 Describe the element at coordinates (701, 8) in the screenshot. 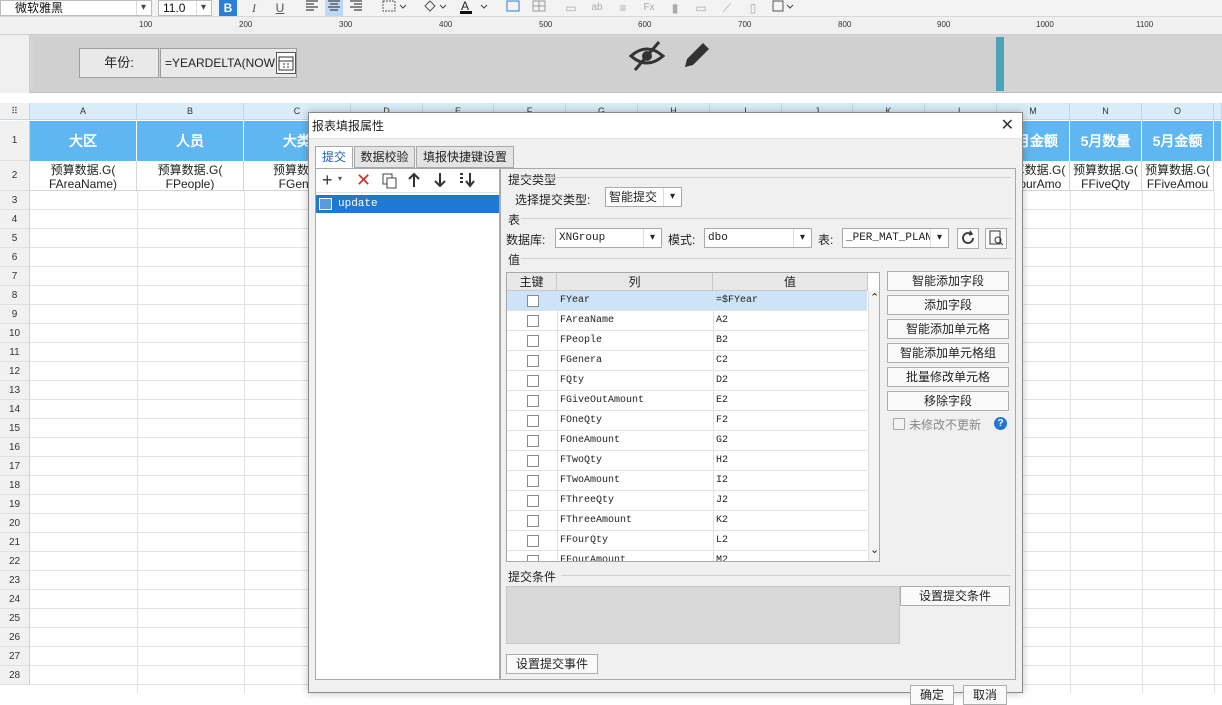

I see `image-icon: ▭` at that location.